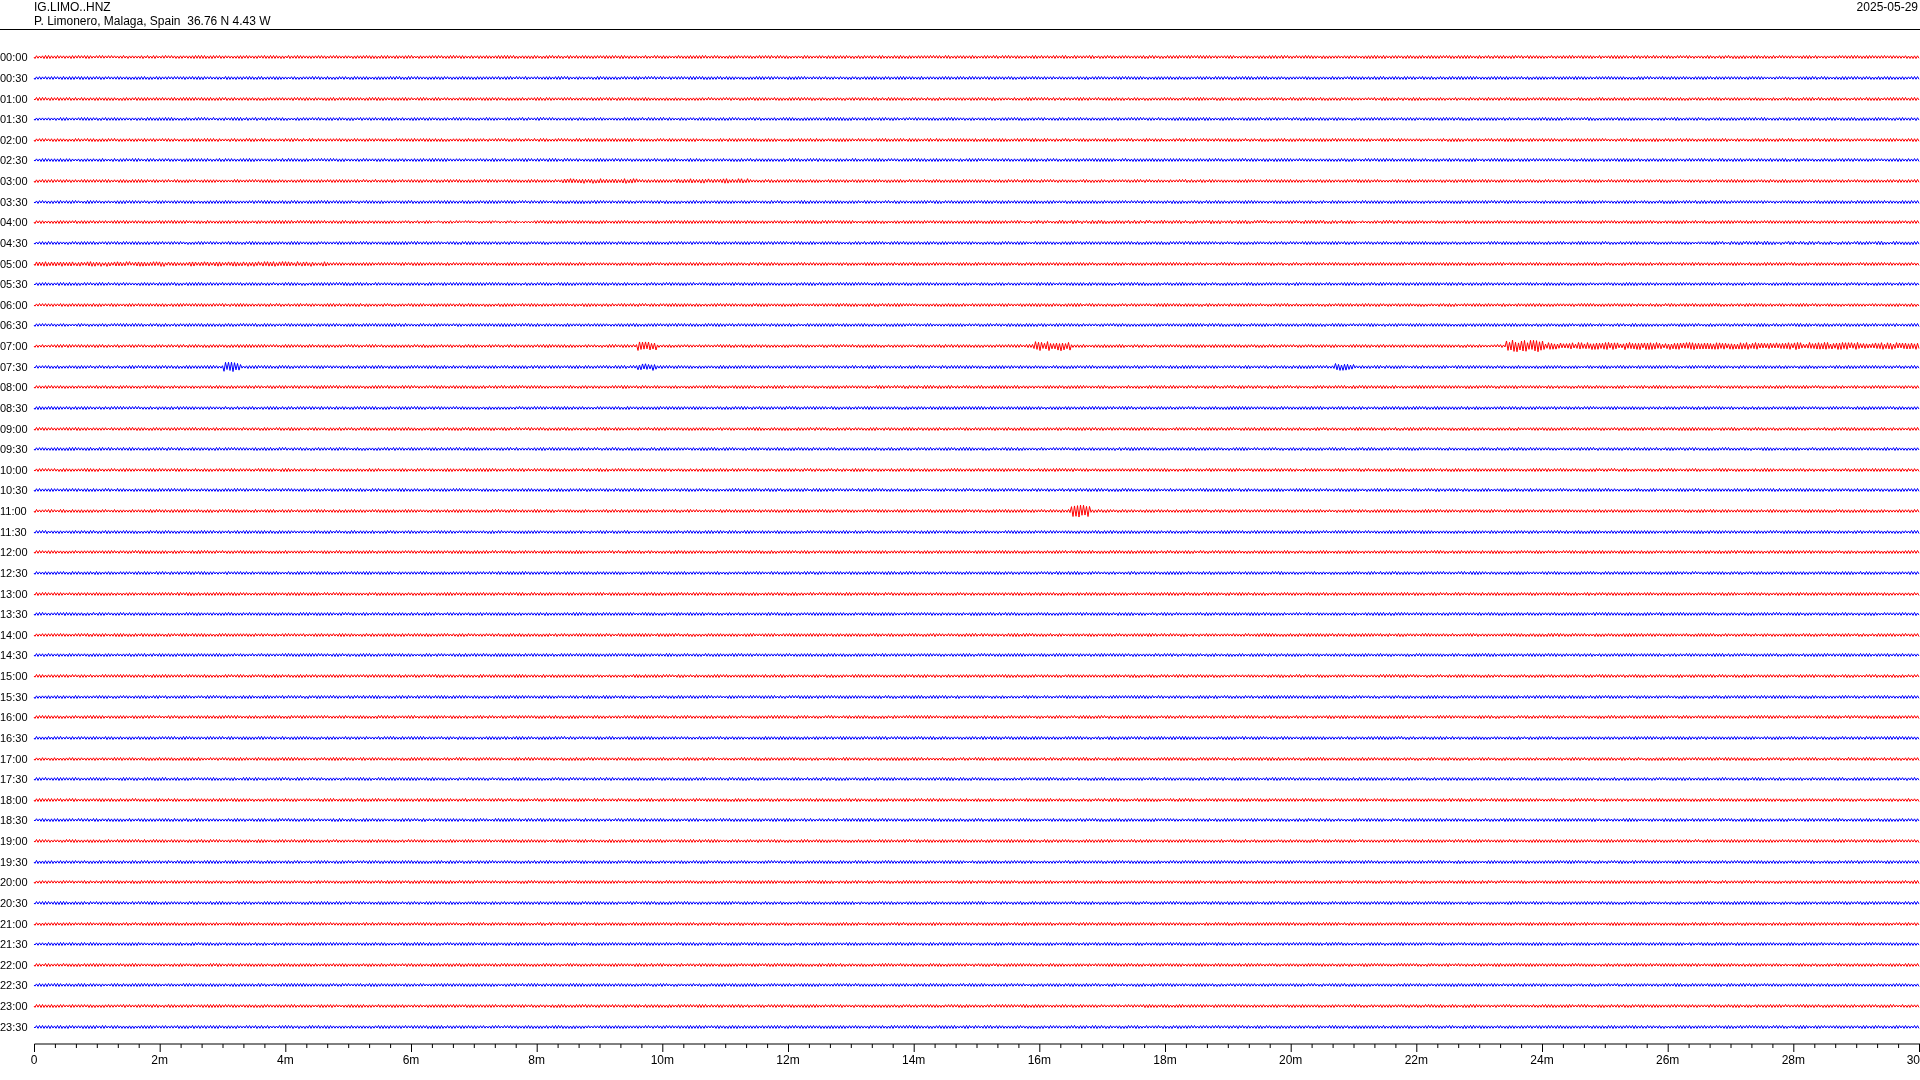  I want to click on time-label: 11:00, so click(14, 511).